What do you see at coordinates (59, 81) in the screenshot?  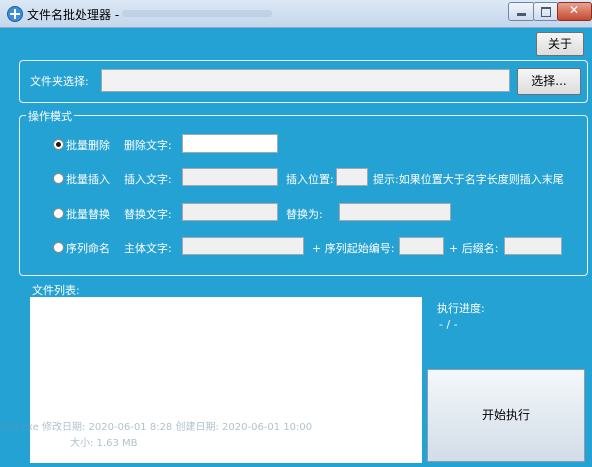 I see `folder-label: 文件夹选择:` at bounding box center [59, 81].